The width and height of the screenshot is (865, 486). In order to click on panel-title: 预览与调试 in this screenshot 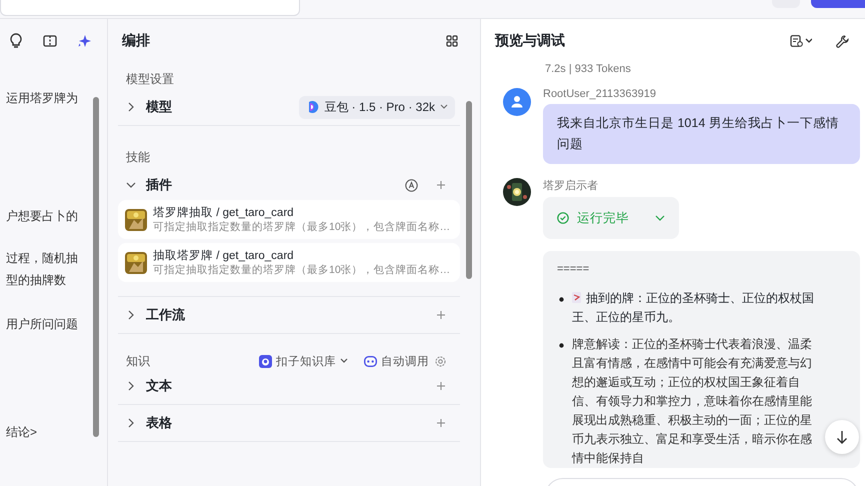, I will do `click(530, 41)`.